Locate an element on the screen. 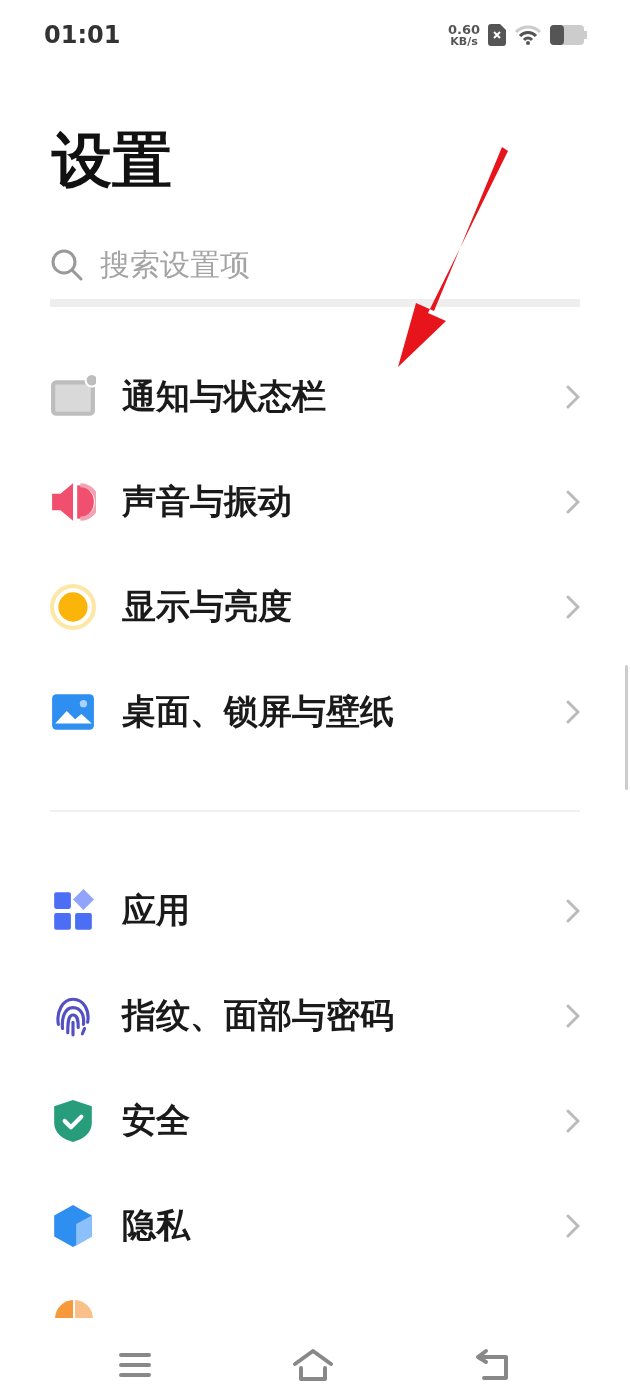 The image size is (630, 1400). settings-item: 隐私 is located at coordinates (315, 1225).